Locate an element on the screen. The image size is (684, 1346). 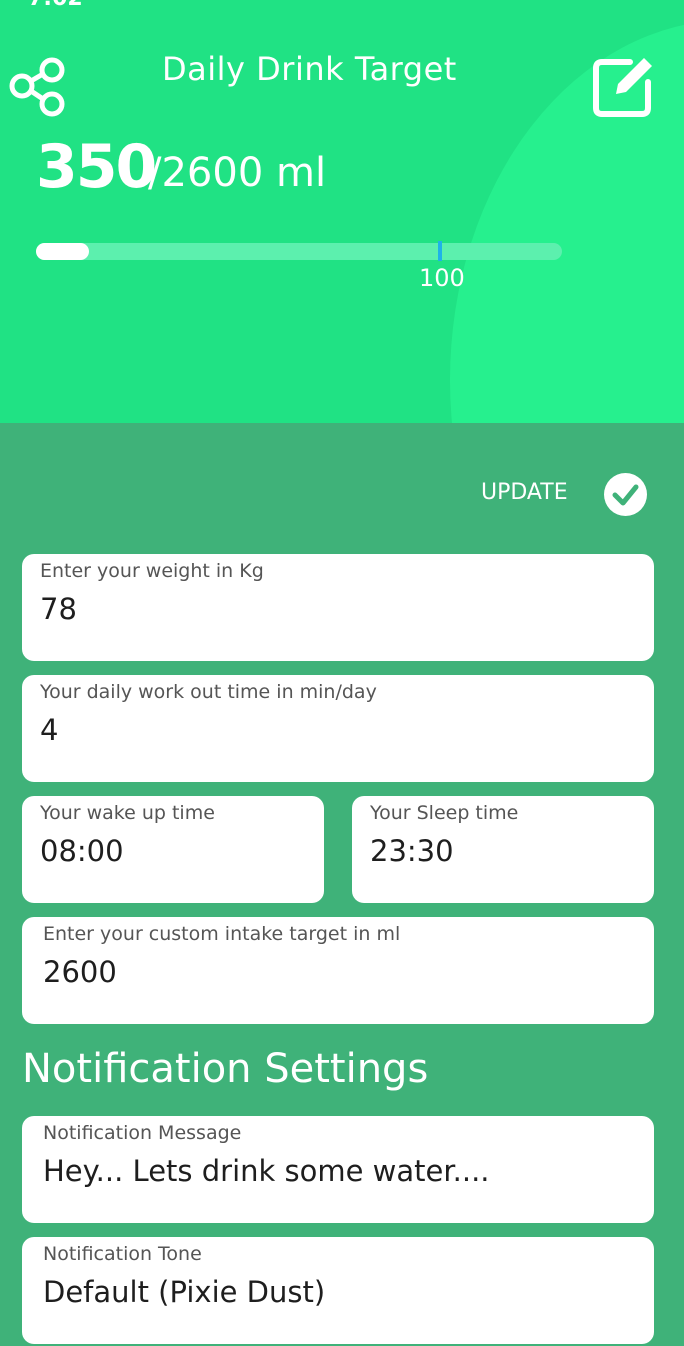
sleep-time-field: Your Sleep time is located at coordinates (503, 849).